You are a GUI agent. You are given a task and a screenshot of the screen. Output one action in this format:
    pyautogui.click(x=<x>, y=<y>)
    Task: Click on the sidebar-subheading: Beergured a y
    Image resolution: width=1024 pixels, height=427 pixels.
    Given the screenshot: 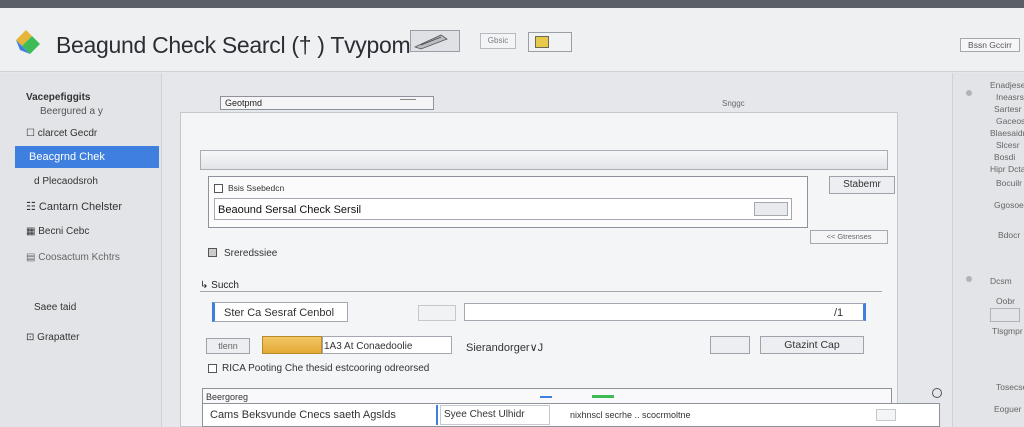 What is the action you would take?
    pyautogui.click(x=71, y=111)
    